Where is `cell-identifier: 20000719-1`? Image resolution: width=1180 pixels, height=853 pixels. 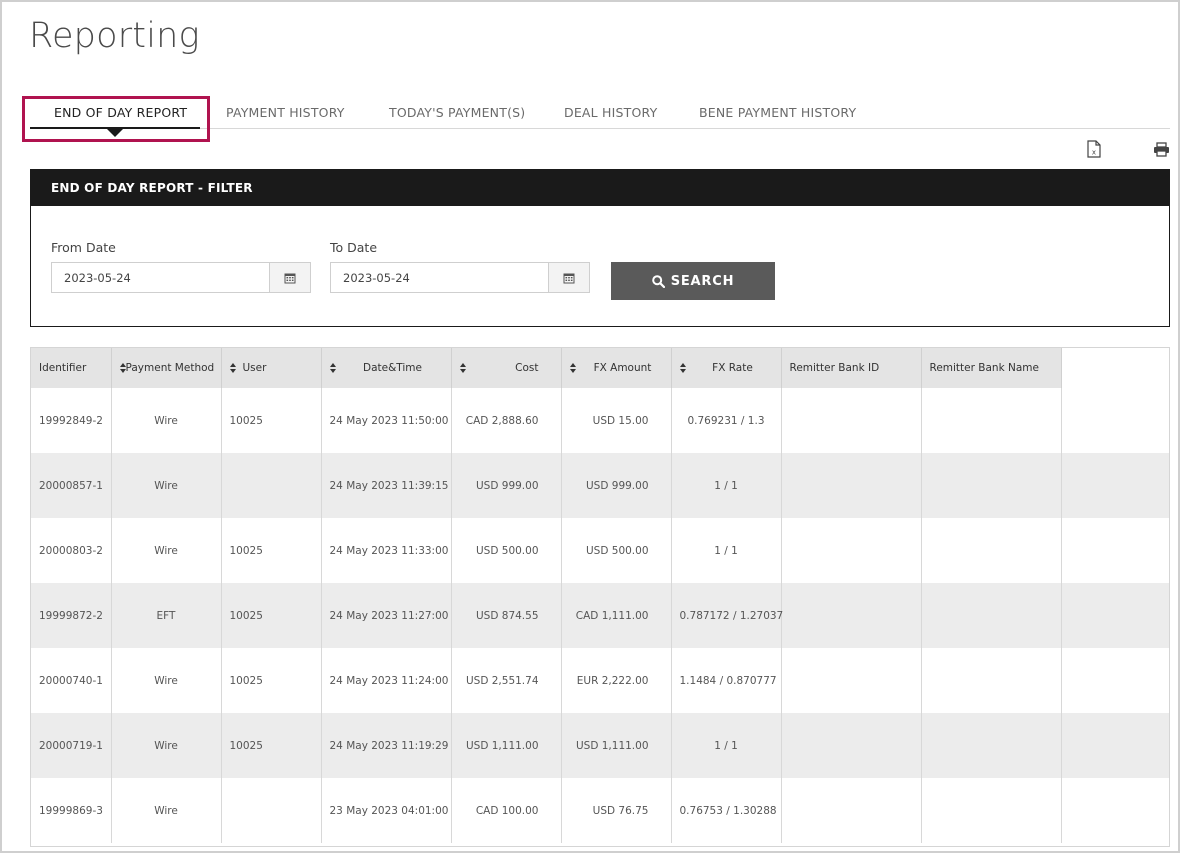 cell-identifier: 20000719-1 is located at coordinates (71, 745).